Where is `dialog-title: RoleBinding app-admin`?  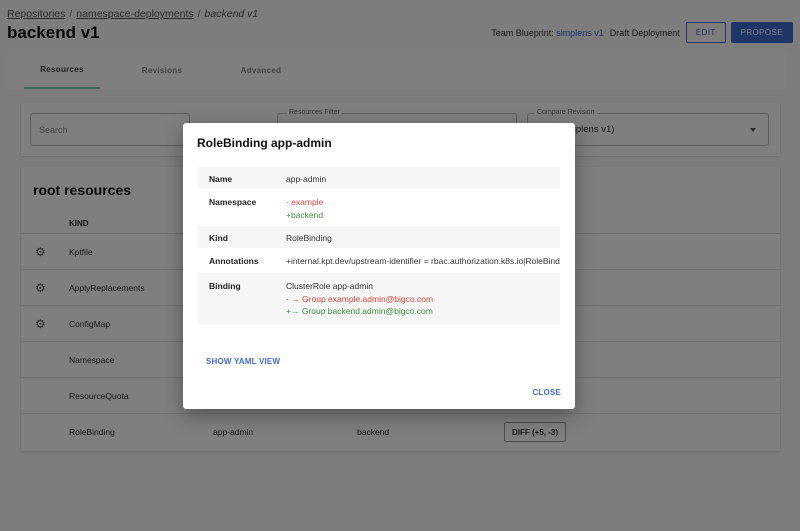 dialog-title: RoleBinding app-admin is located at coordinates (264, 143).